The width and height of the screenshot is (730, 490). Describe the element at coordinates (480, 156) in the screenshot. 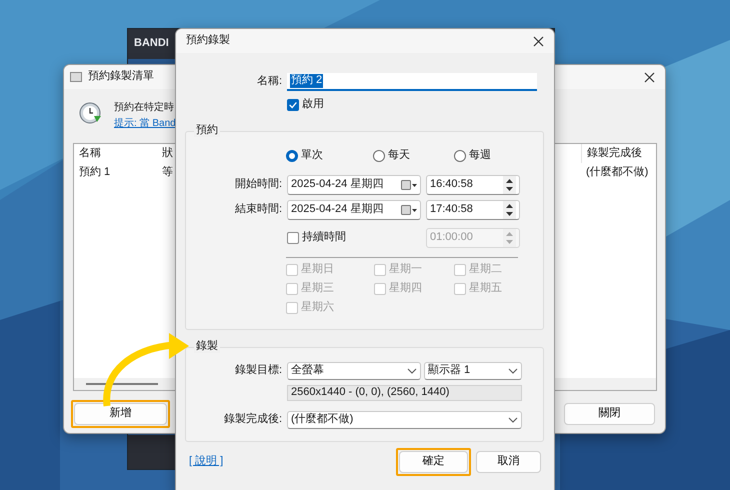

I see `option-label: 每週` at that location.